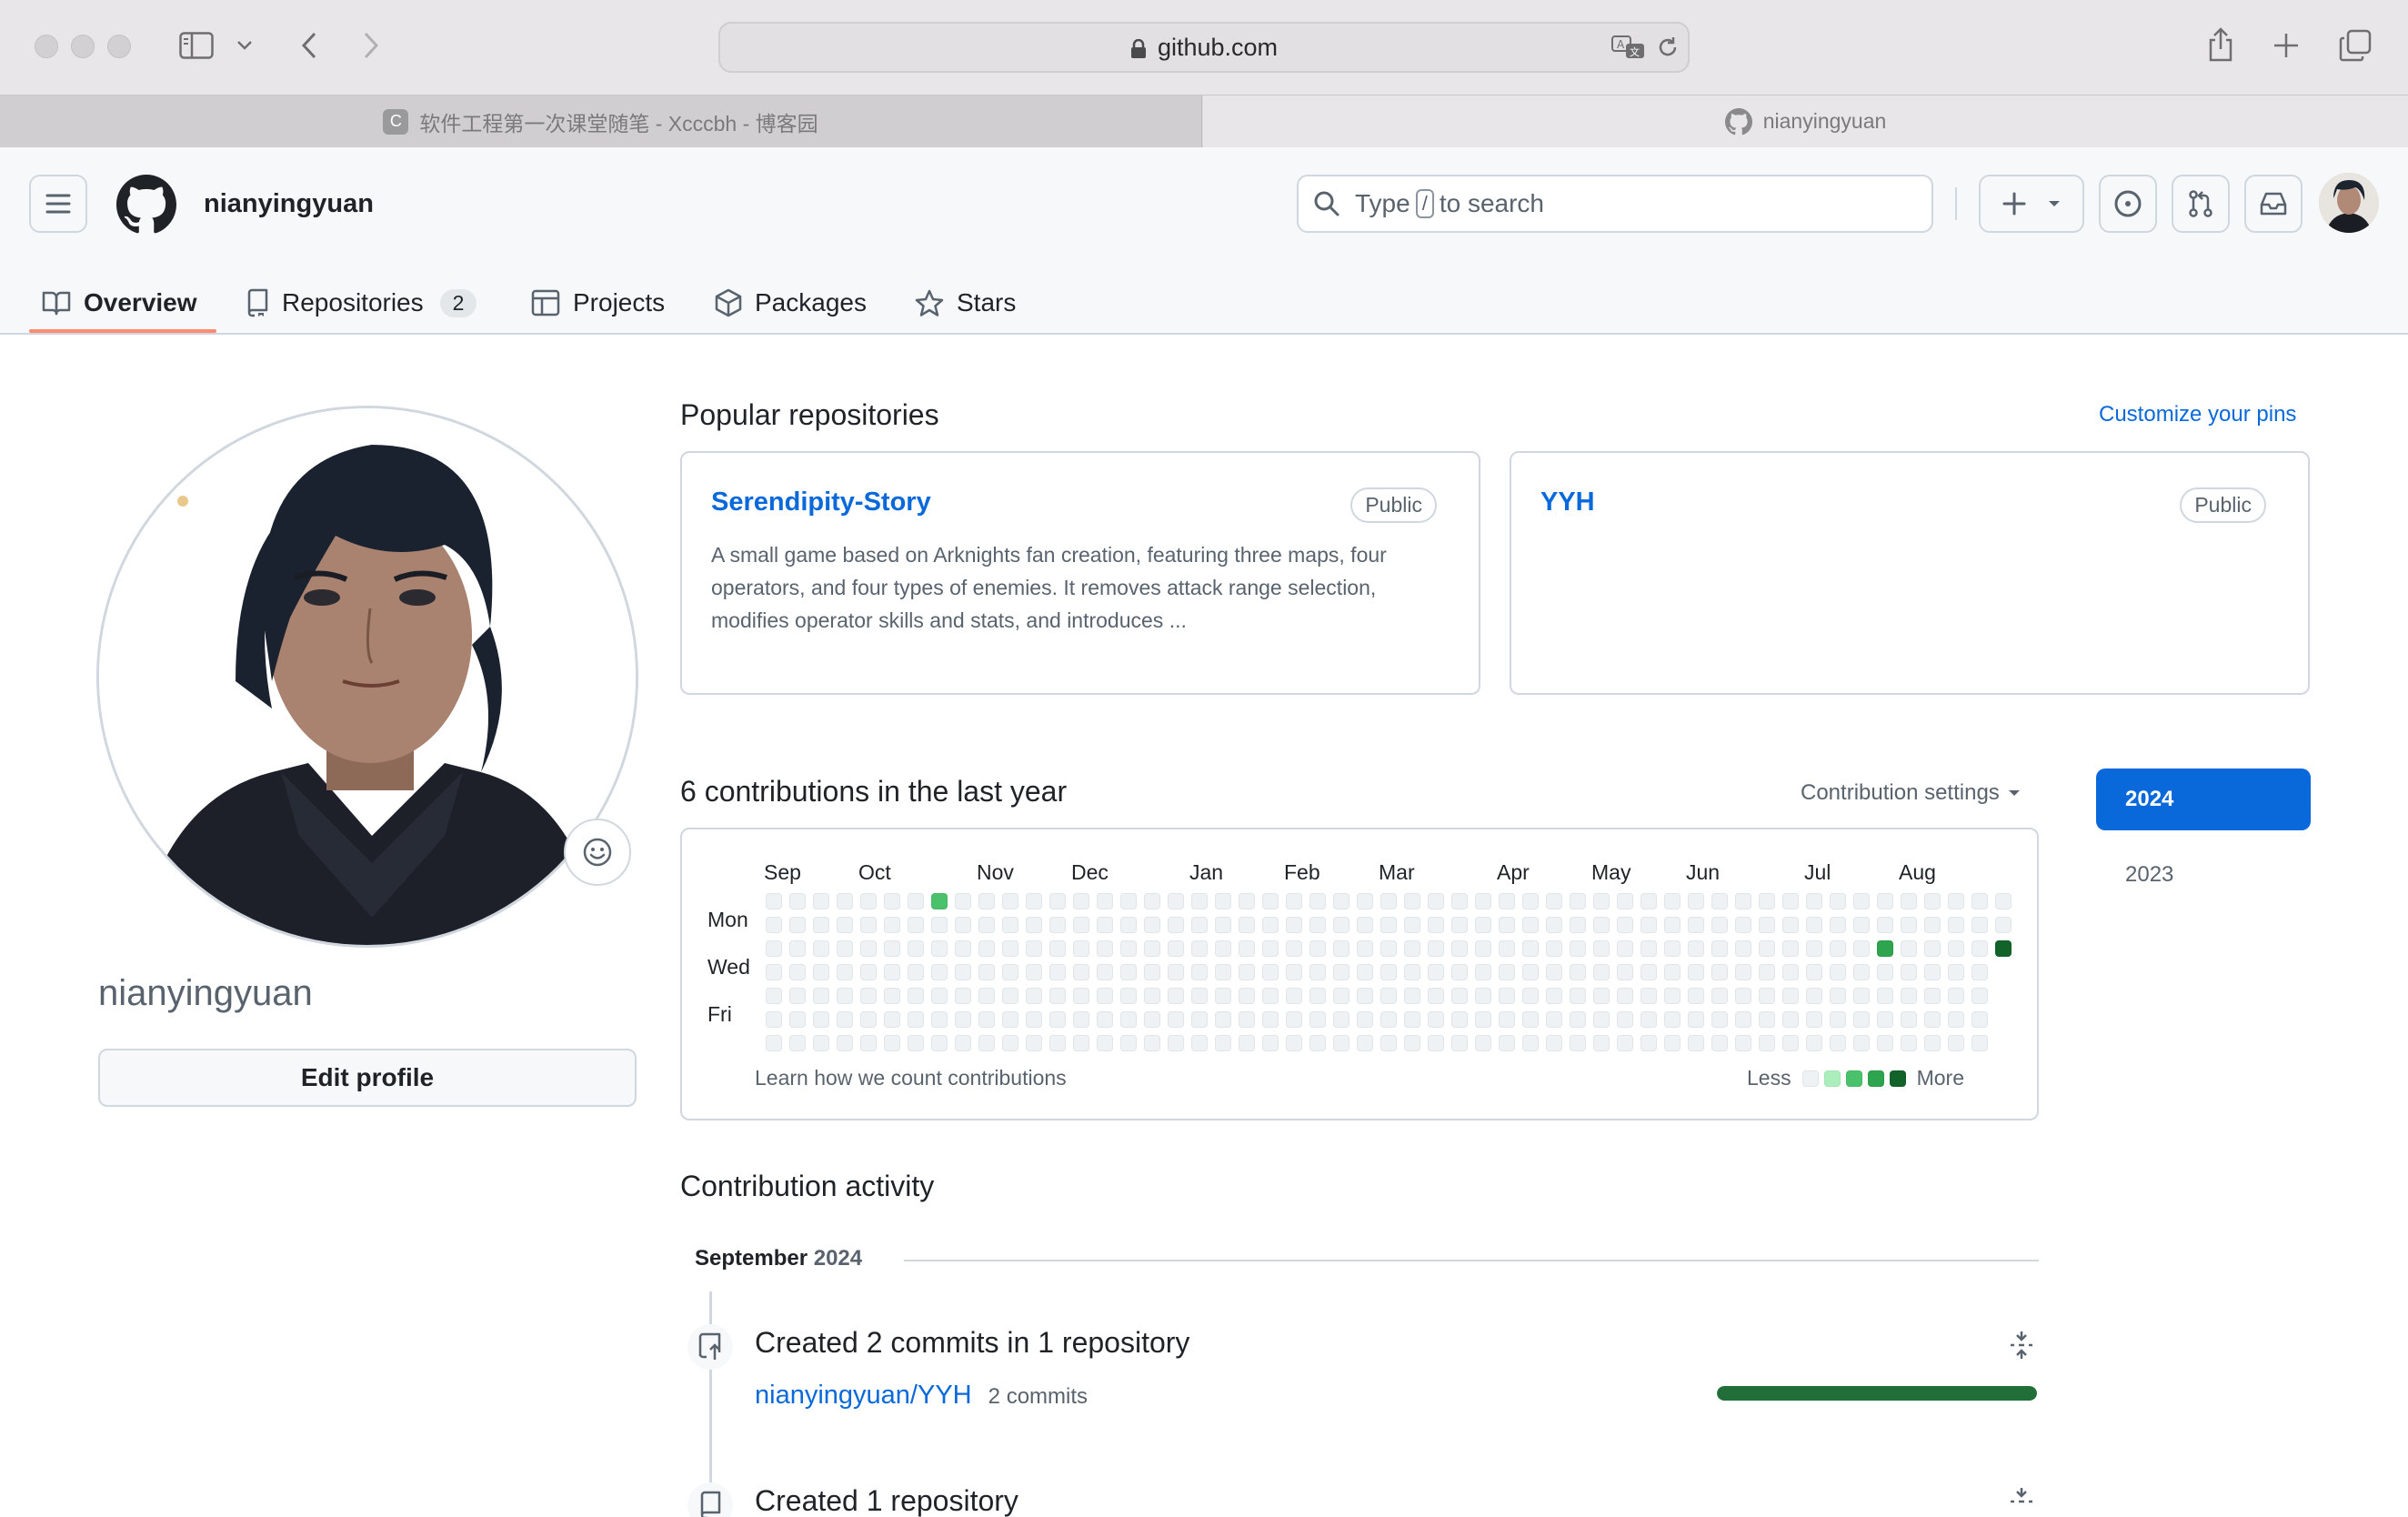 This screenshot has height=1517, width=2408. Describe the element at coordinates (2021, 1345) in the screenshot. I see `collapse-icon` at that location.